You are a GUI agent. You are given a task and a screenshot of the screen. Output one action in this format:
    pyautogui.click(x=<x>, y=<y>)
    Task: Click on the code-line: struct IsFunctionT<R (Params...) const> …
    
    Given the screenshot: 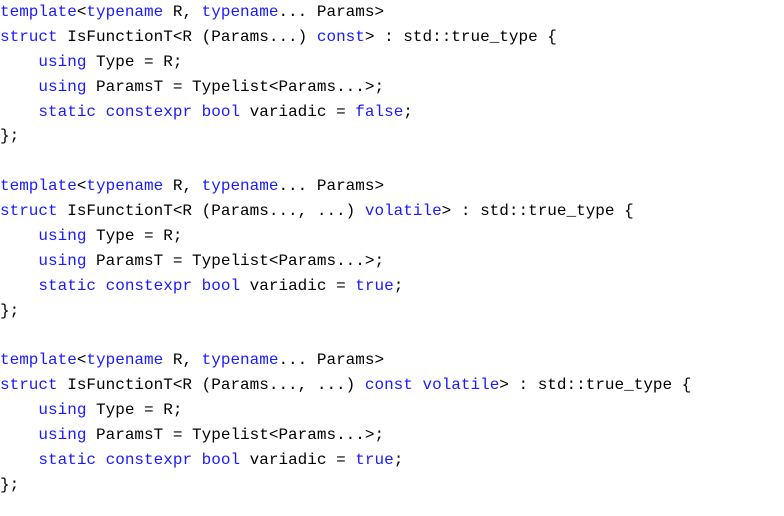 What is the action you would take?
    pyautogui.click(x=392, y=37)
    